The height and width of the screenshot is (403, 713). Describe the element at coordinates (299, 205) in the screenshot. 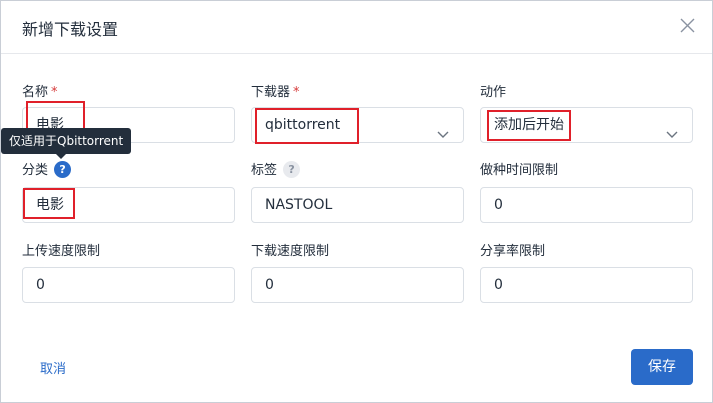

I see `tags-value: NASTOOL` at that location.